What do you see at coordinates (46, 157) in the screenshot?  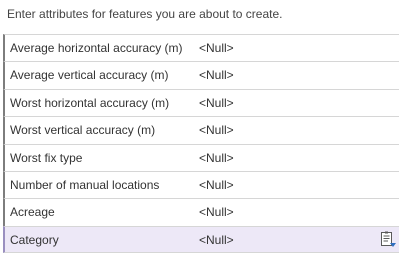 I see `attribute-label: Worst fix type` at bounding box center [46, 157].